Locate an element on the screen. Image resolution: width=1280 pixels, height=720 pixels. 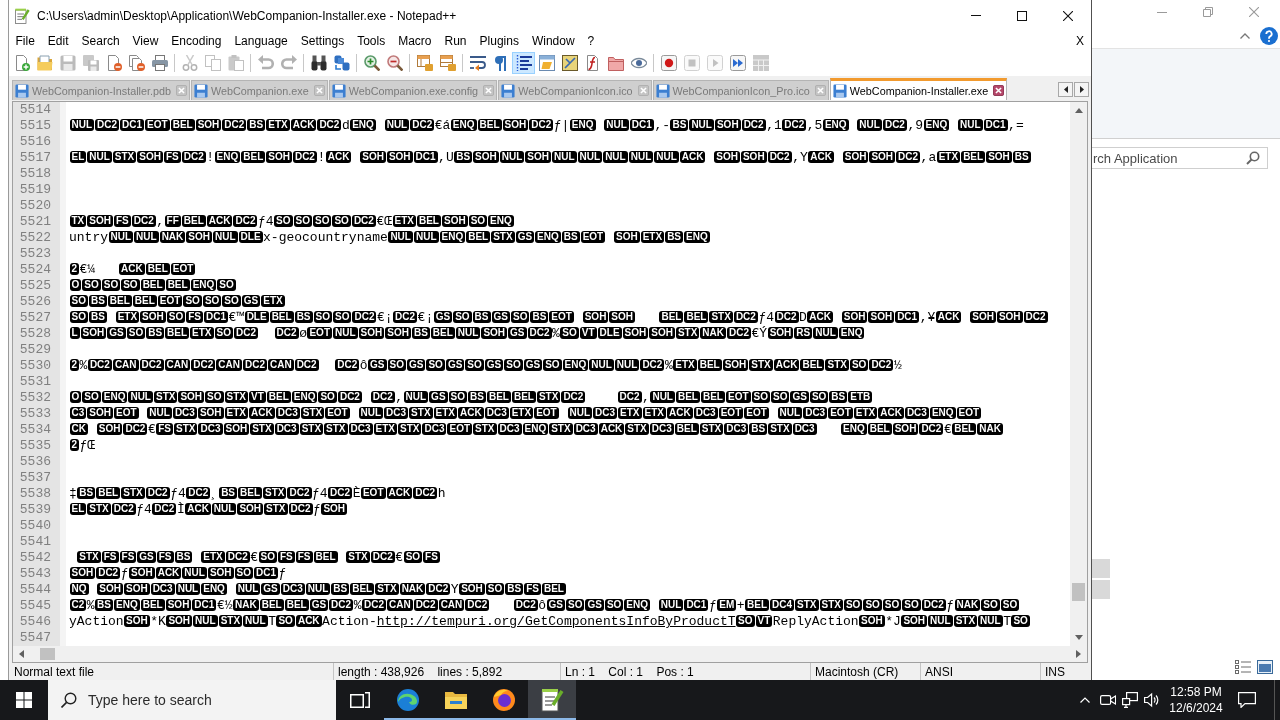
close-document-button: X is located at coordinates (1080, 40).